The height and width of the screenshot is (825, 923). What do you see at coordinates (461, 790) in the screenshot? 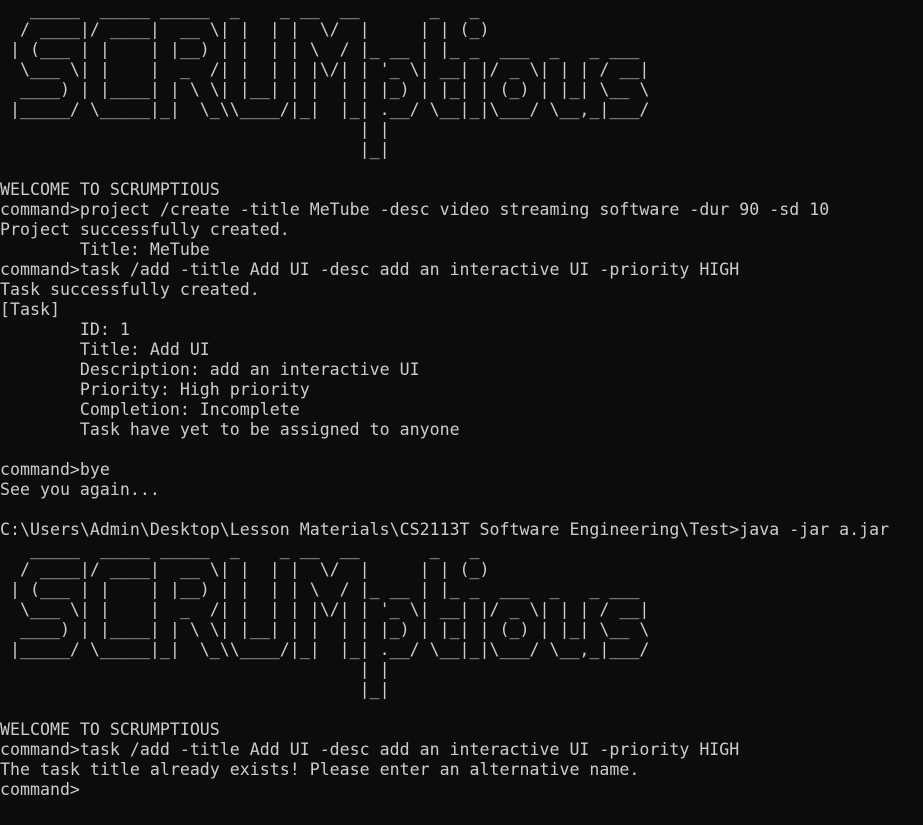
I see `active-prompt: command>` at bounding box center [461, 790].